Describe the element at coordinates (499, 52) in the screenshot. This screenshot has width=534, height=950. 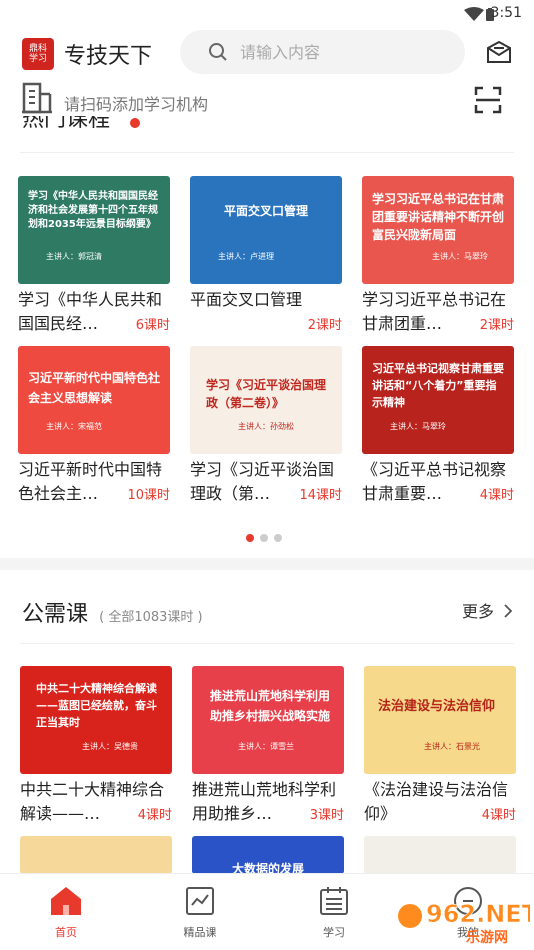
I see `message-icon` at that location.